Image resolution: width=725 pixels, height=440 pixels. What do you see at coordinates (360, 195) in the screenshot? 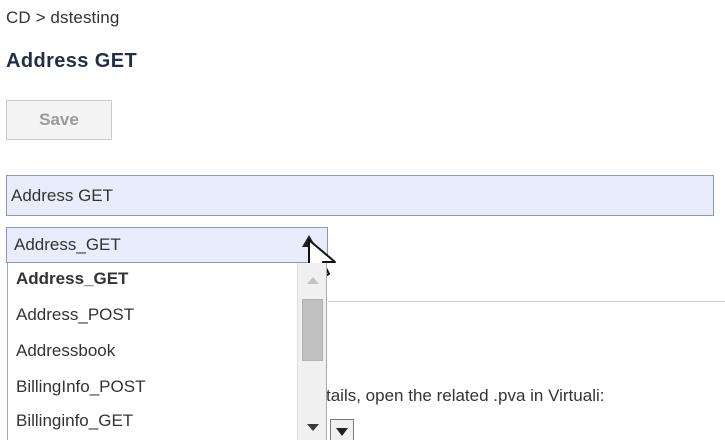
I see `name-input` at bounding box center [360, 195].